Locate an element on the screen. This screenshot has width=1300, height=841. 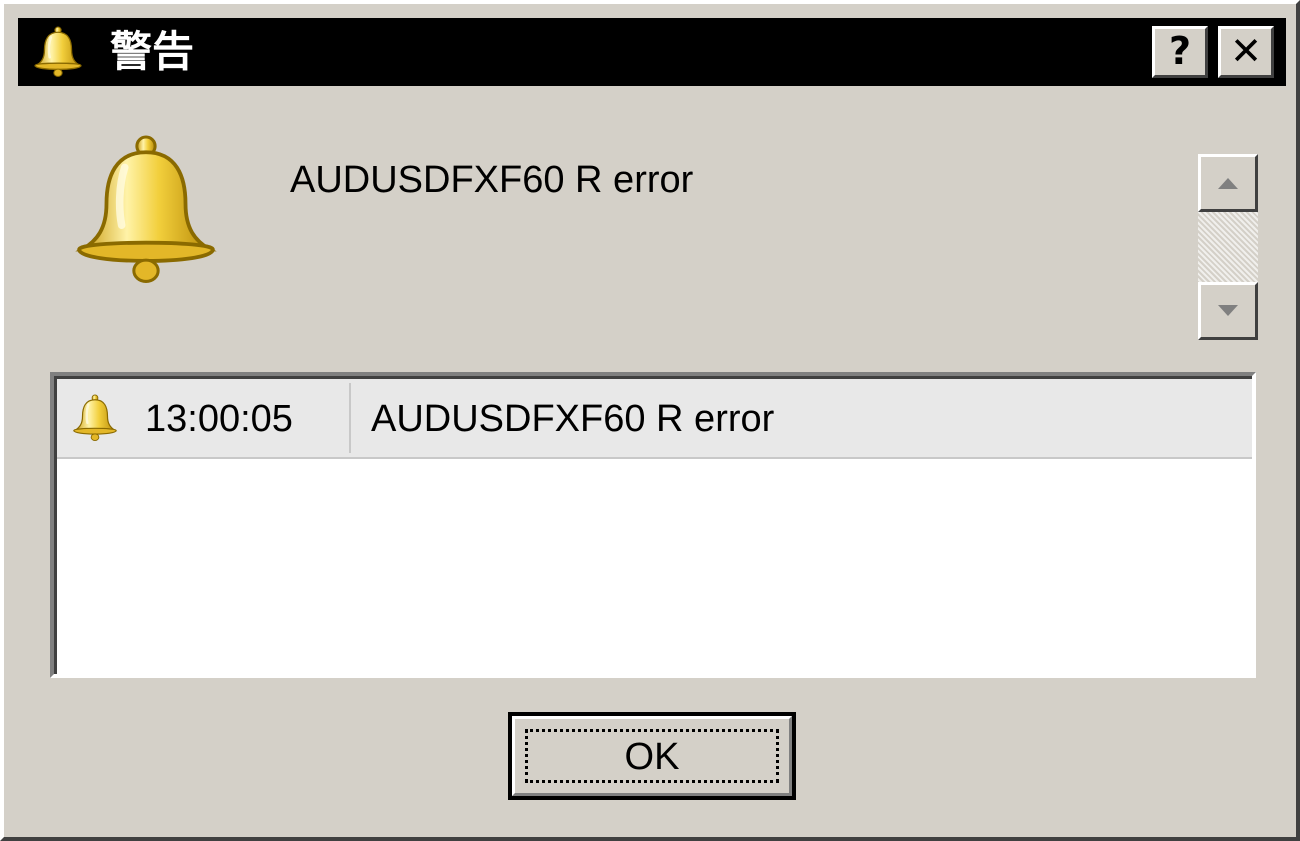
close-button: ✕ is located at coordinates (1246, 52).